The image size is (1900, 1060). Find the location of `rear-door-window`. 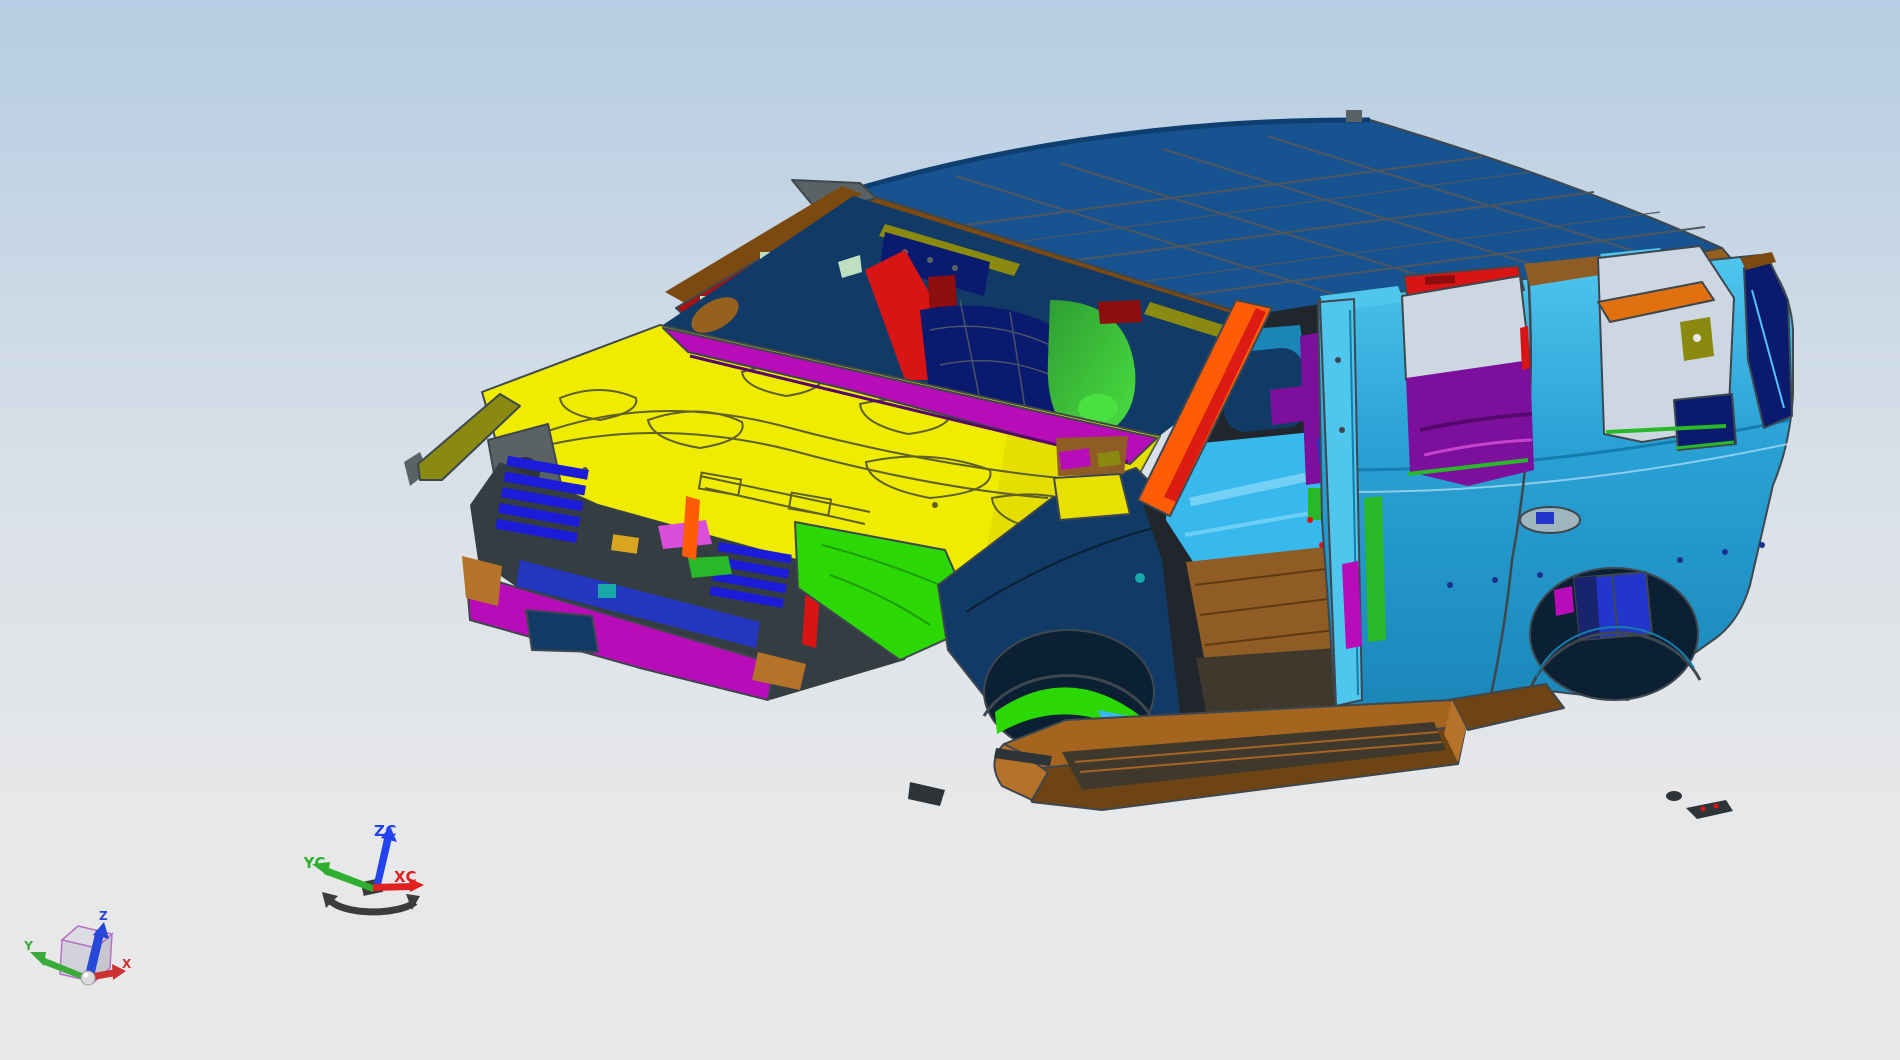

rear-door-window is located at coordinates (1467, 380).